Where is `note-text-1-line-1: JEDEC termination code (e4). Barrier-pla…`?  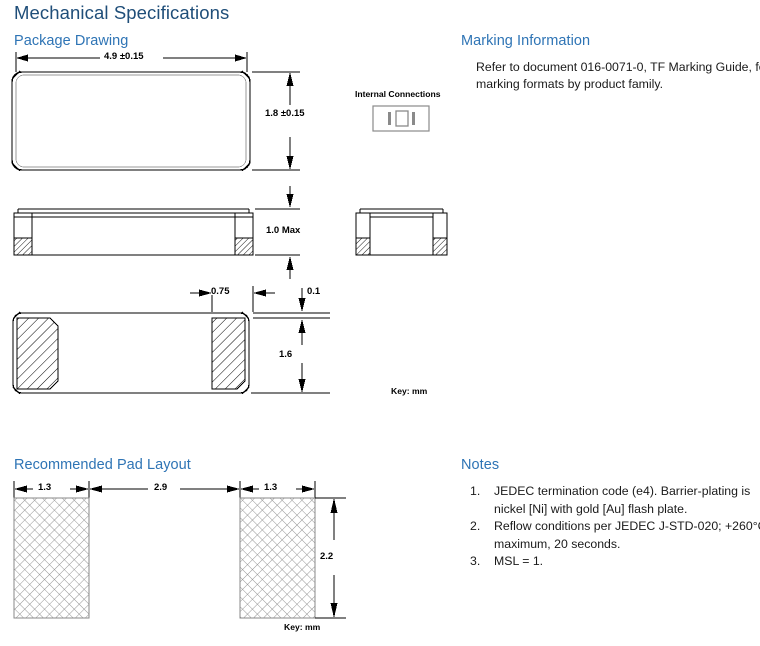
note-text-1-line-1: JEDEC termination code (e4). Barrier-pla… is located at coordinates (622, 491).